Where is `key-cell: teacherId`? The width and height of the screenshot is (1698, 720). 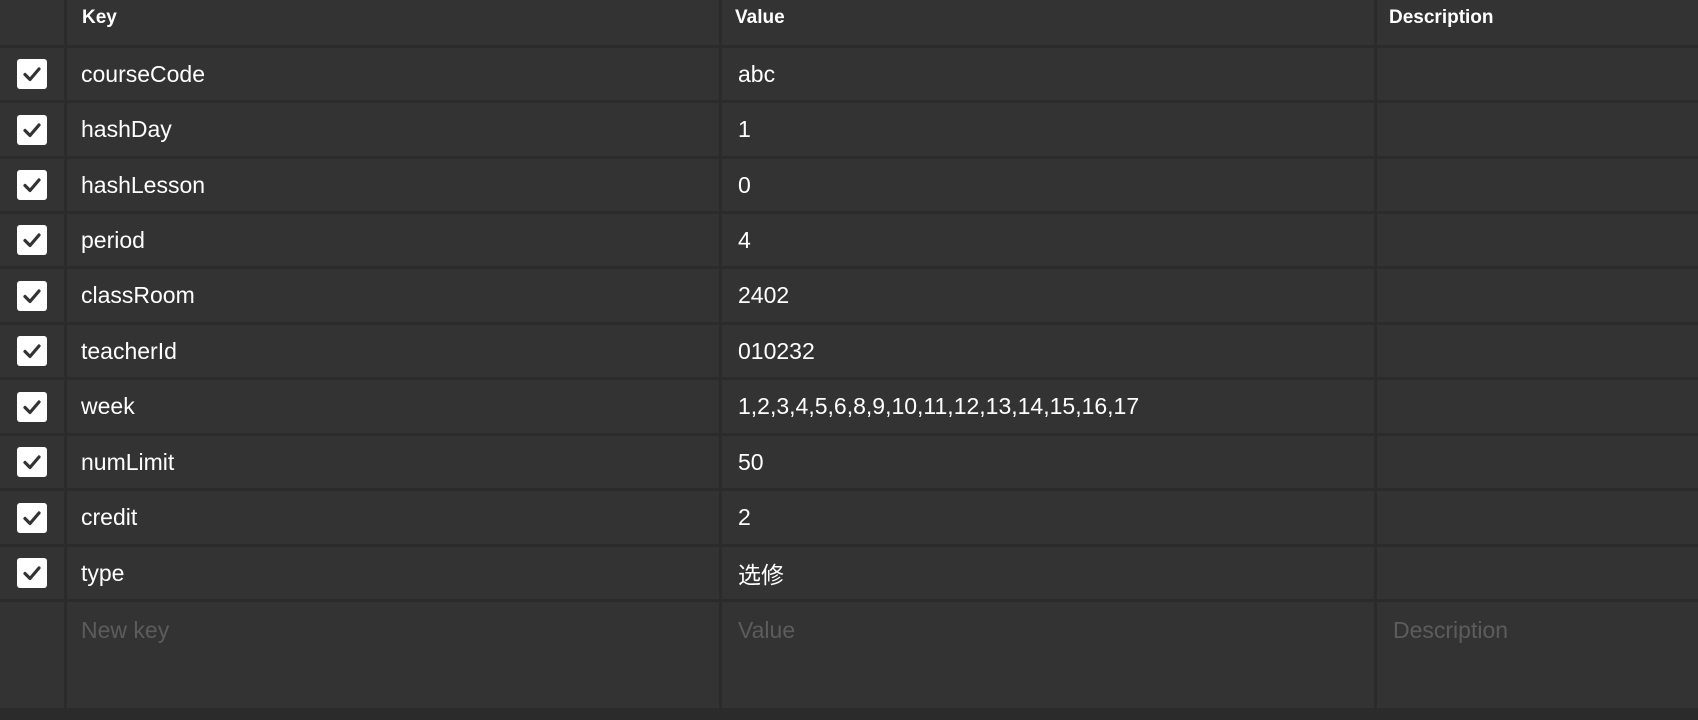 key-cell: teacherId is located at coordinates (393, 351).